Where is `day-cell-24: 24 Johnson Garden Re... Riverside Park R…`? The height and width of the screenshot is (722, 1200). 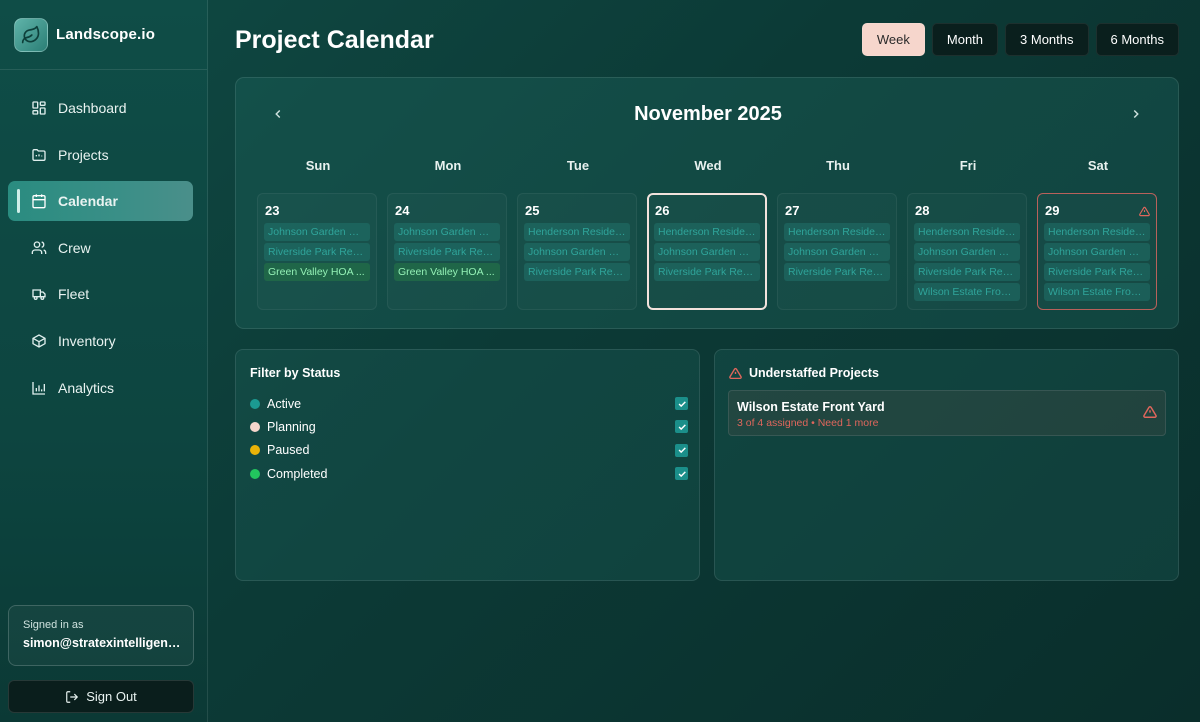
day-cell-24: 24 Johnson Garden Re... Riverside Park R… is located at coordinates (447, 251).